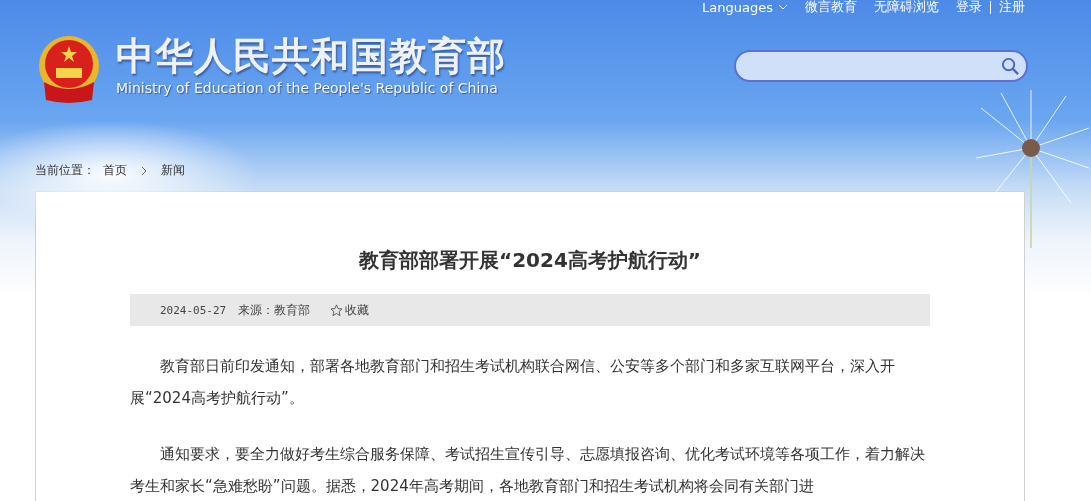 Image resolution: width=1091 pixels, height=501 pixels. Describe the element at coordinates (144, 170) in the screenshot. I see `chevron-right-icon` at that location.